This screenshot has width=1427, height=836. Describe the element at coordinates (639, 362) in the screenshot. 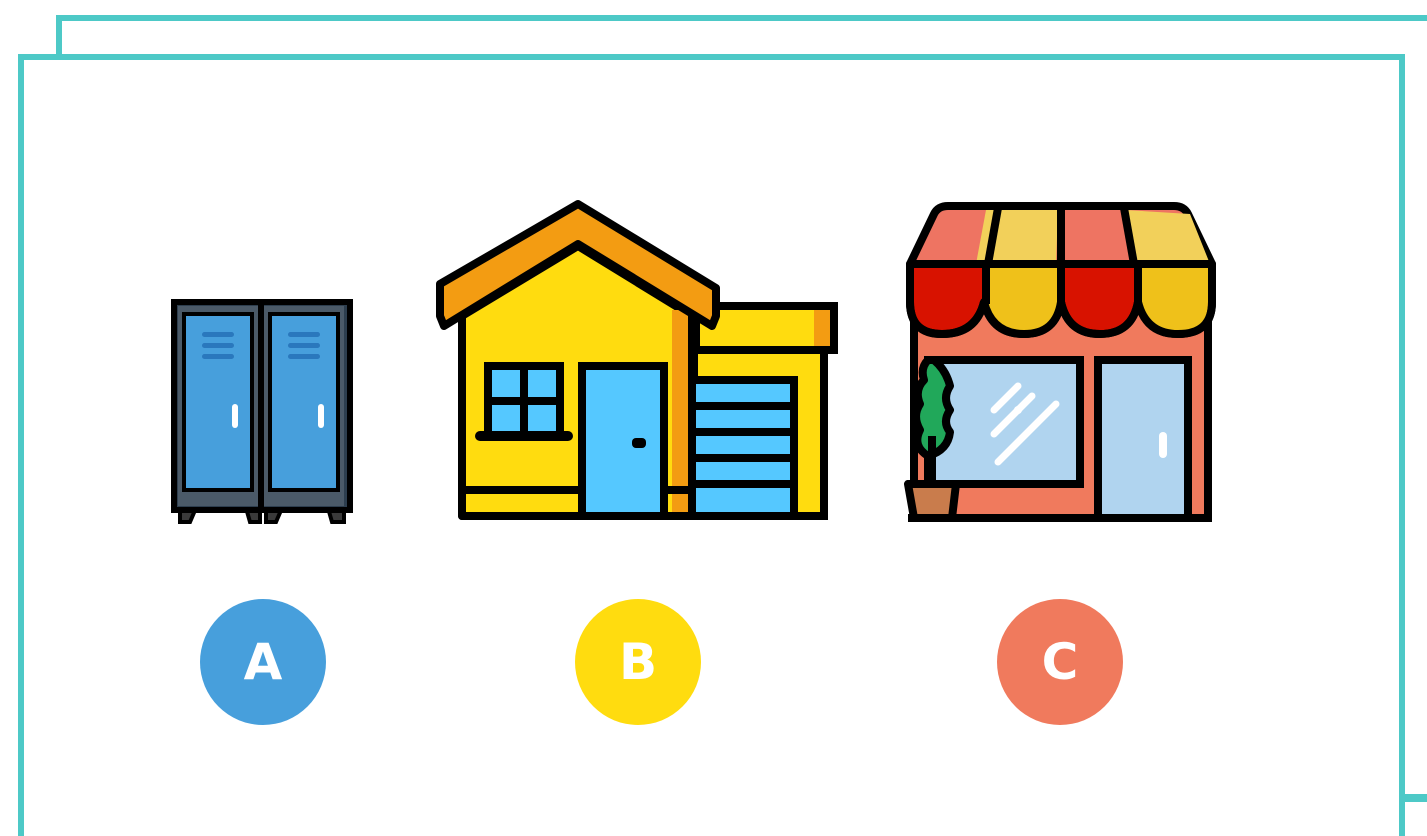

I see `house-icon` at that location.